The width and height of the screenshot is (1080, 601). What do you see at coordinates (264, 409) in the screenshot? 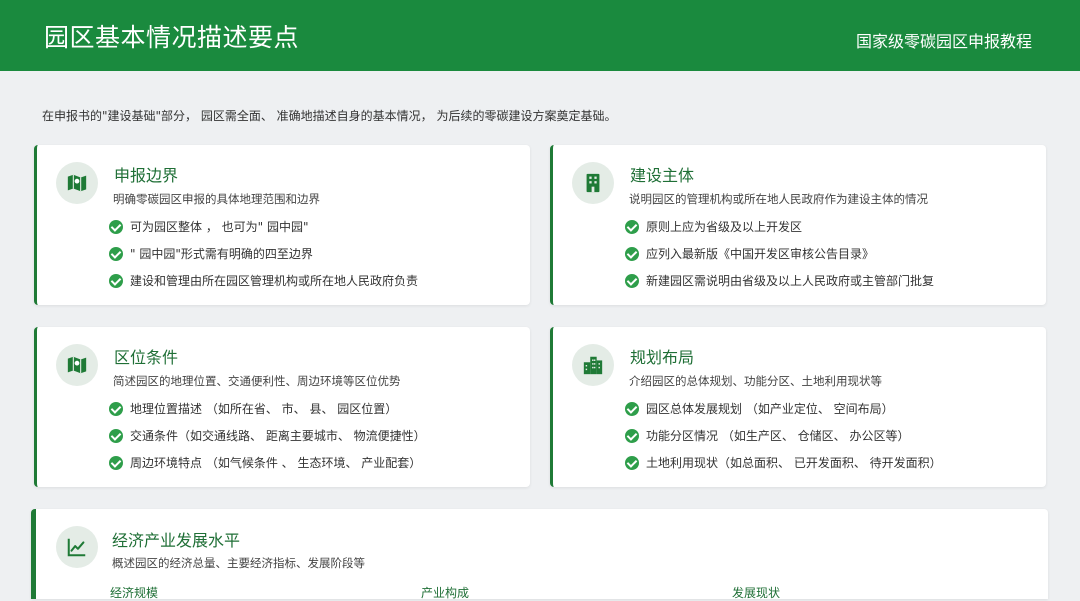
I see `list-item-text: 地理位置描述 （如所在省、 市、 县、 园区位置）` at bounding box center [264, 409].